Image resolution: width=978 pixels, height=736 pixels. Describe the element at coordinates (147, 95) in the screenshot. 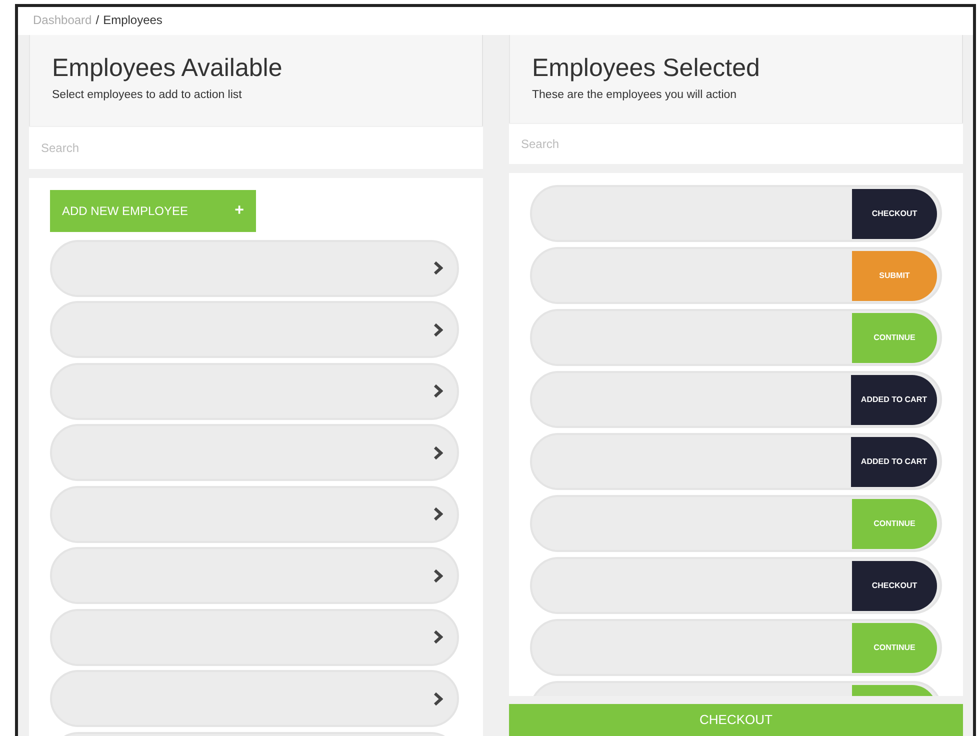

I see `panel-subtitle: Select employees to add to action list` at that location.